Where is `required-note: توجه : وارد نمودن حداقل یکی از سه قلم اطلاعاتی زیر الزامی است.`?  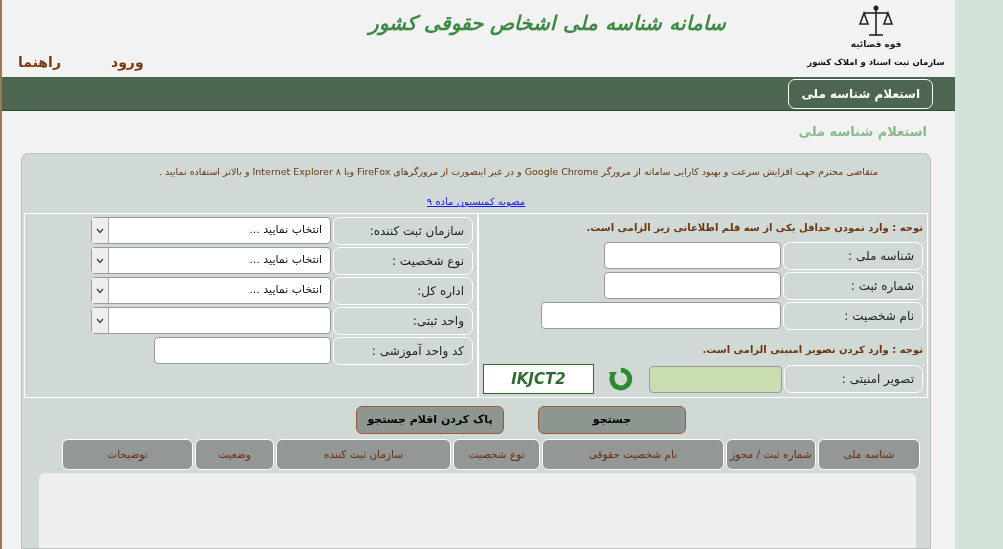
required-note: توجه : وارد نمودن حداقل یکی از سه قلم اطلاعاتی زیر الزامی است. is located at coordinates (754, 228).